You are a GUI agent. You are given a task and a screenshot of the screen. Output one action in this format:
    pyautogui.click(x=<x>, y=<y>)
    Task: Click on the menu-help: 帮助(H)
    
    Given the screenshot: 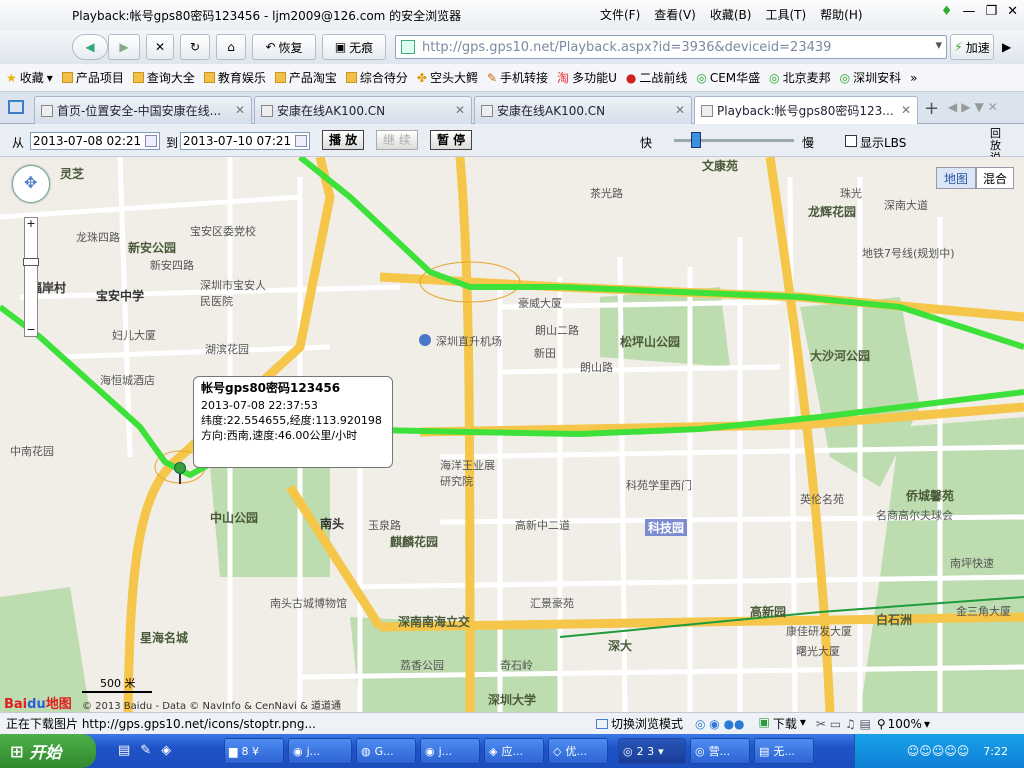 What is the action you would take?
    pyautogui.click(x=841, y=14)
    